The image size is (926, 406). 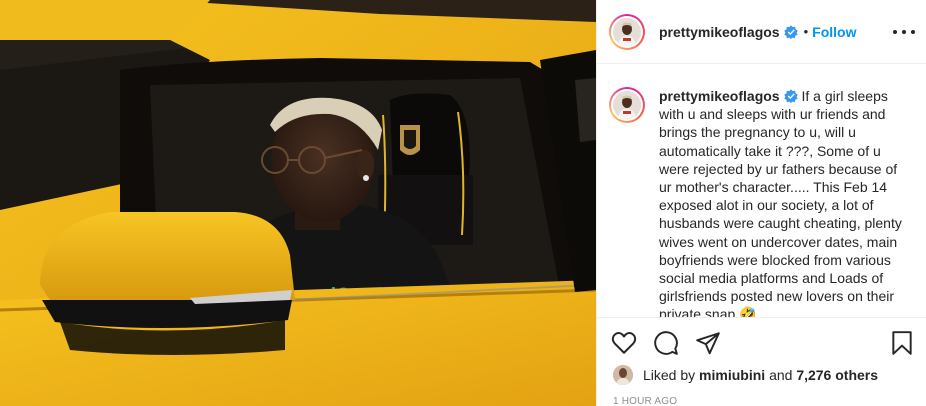 What do you see at coordinates (790, 31) in the screenshot?
I see `verified-badge-icon` at bounding box center [790, 31].